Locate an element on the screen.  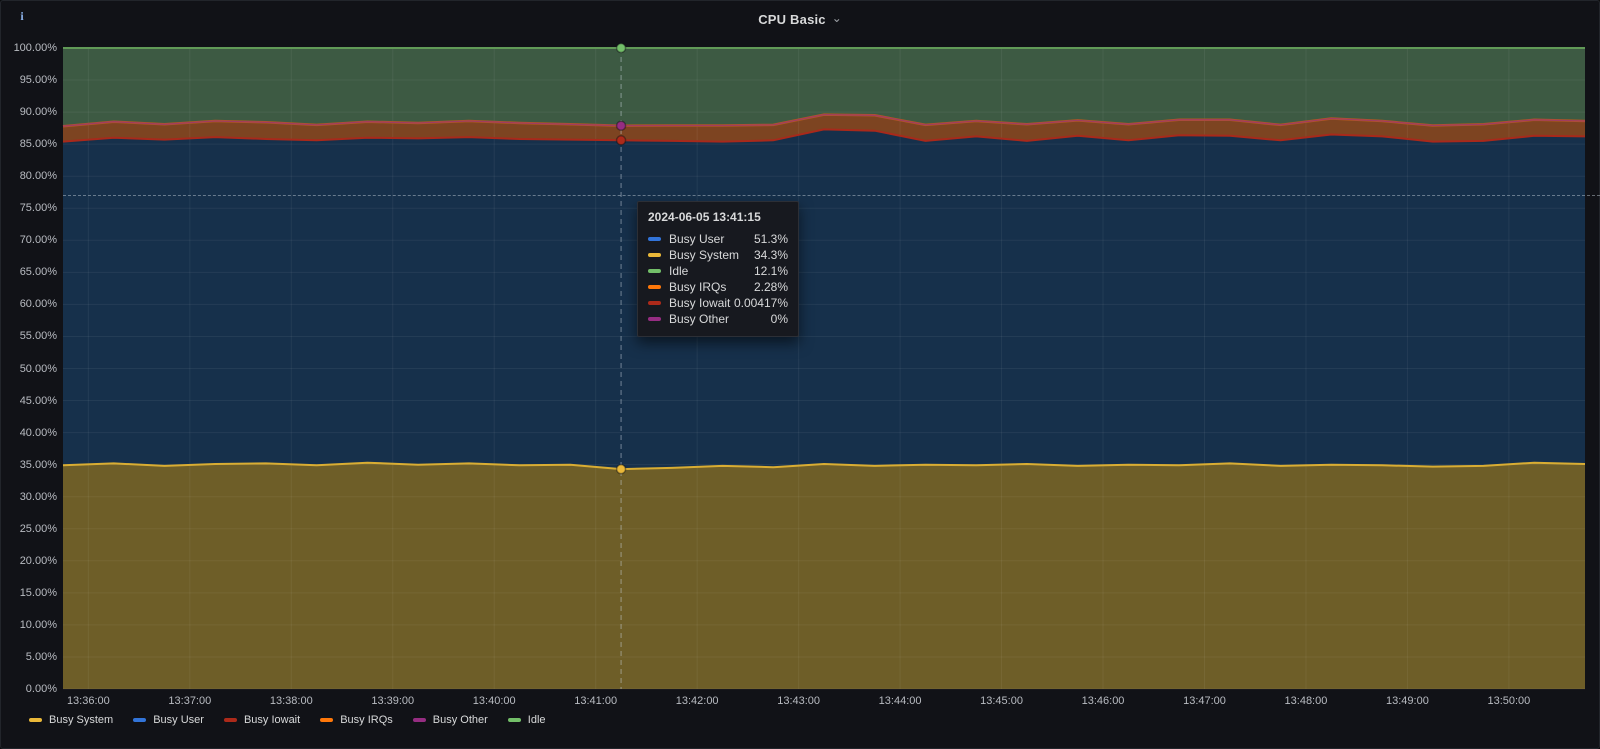
y-axis-tick-label: 75.00% is located at coordinates (38, 208).